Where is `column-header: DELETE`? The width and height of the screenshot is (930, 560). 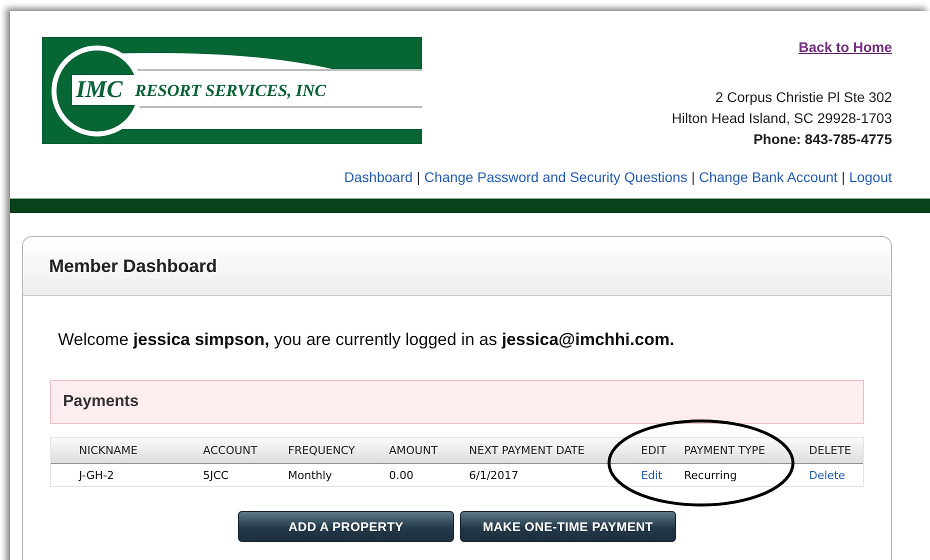 column-header: DELETE is located at coordinates (830, 450).